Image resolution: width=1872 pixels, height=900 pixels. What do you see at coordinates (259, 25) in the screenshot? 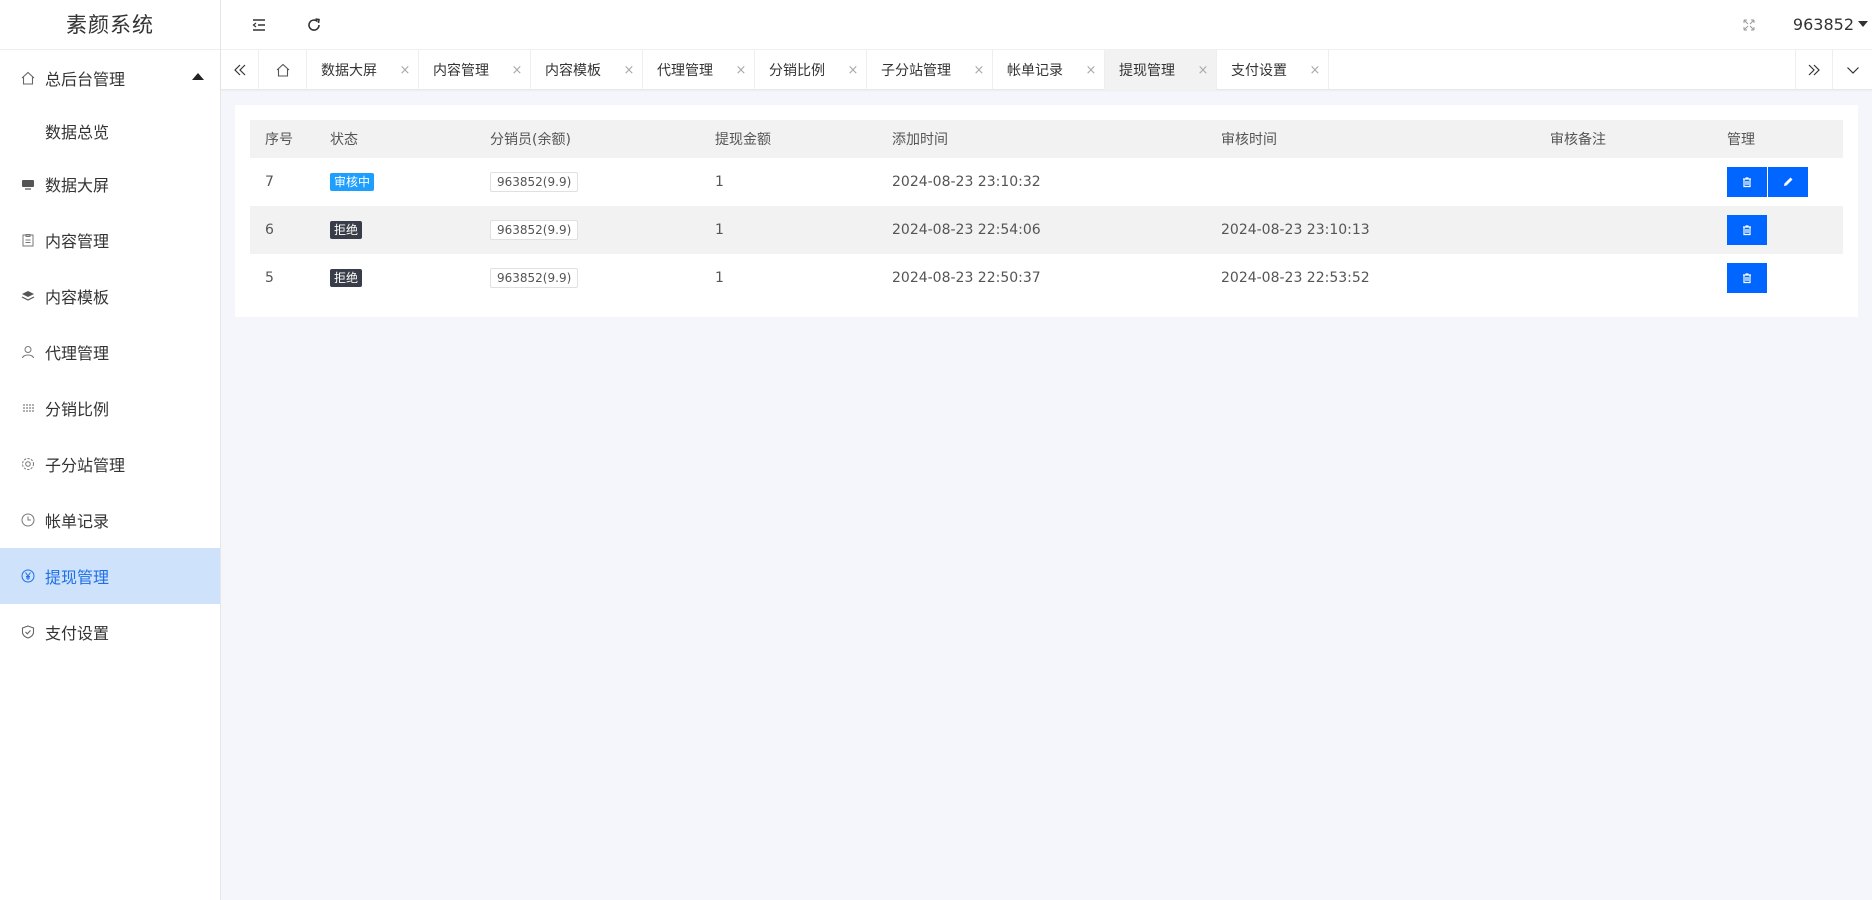
I see `collapse-menu-icon` at bounding box center [259, 25].